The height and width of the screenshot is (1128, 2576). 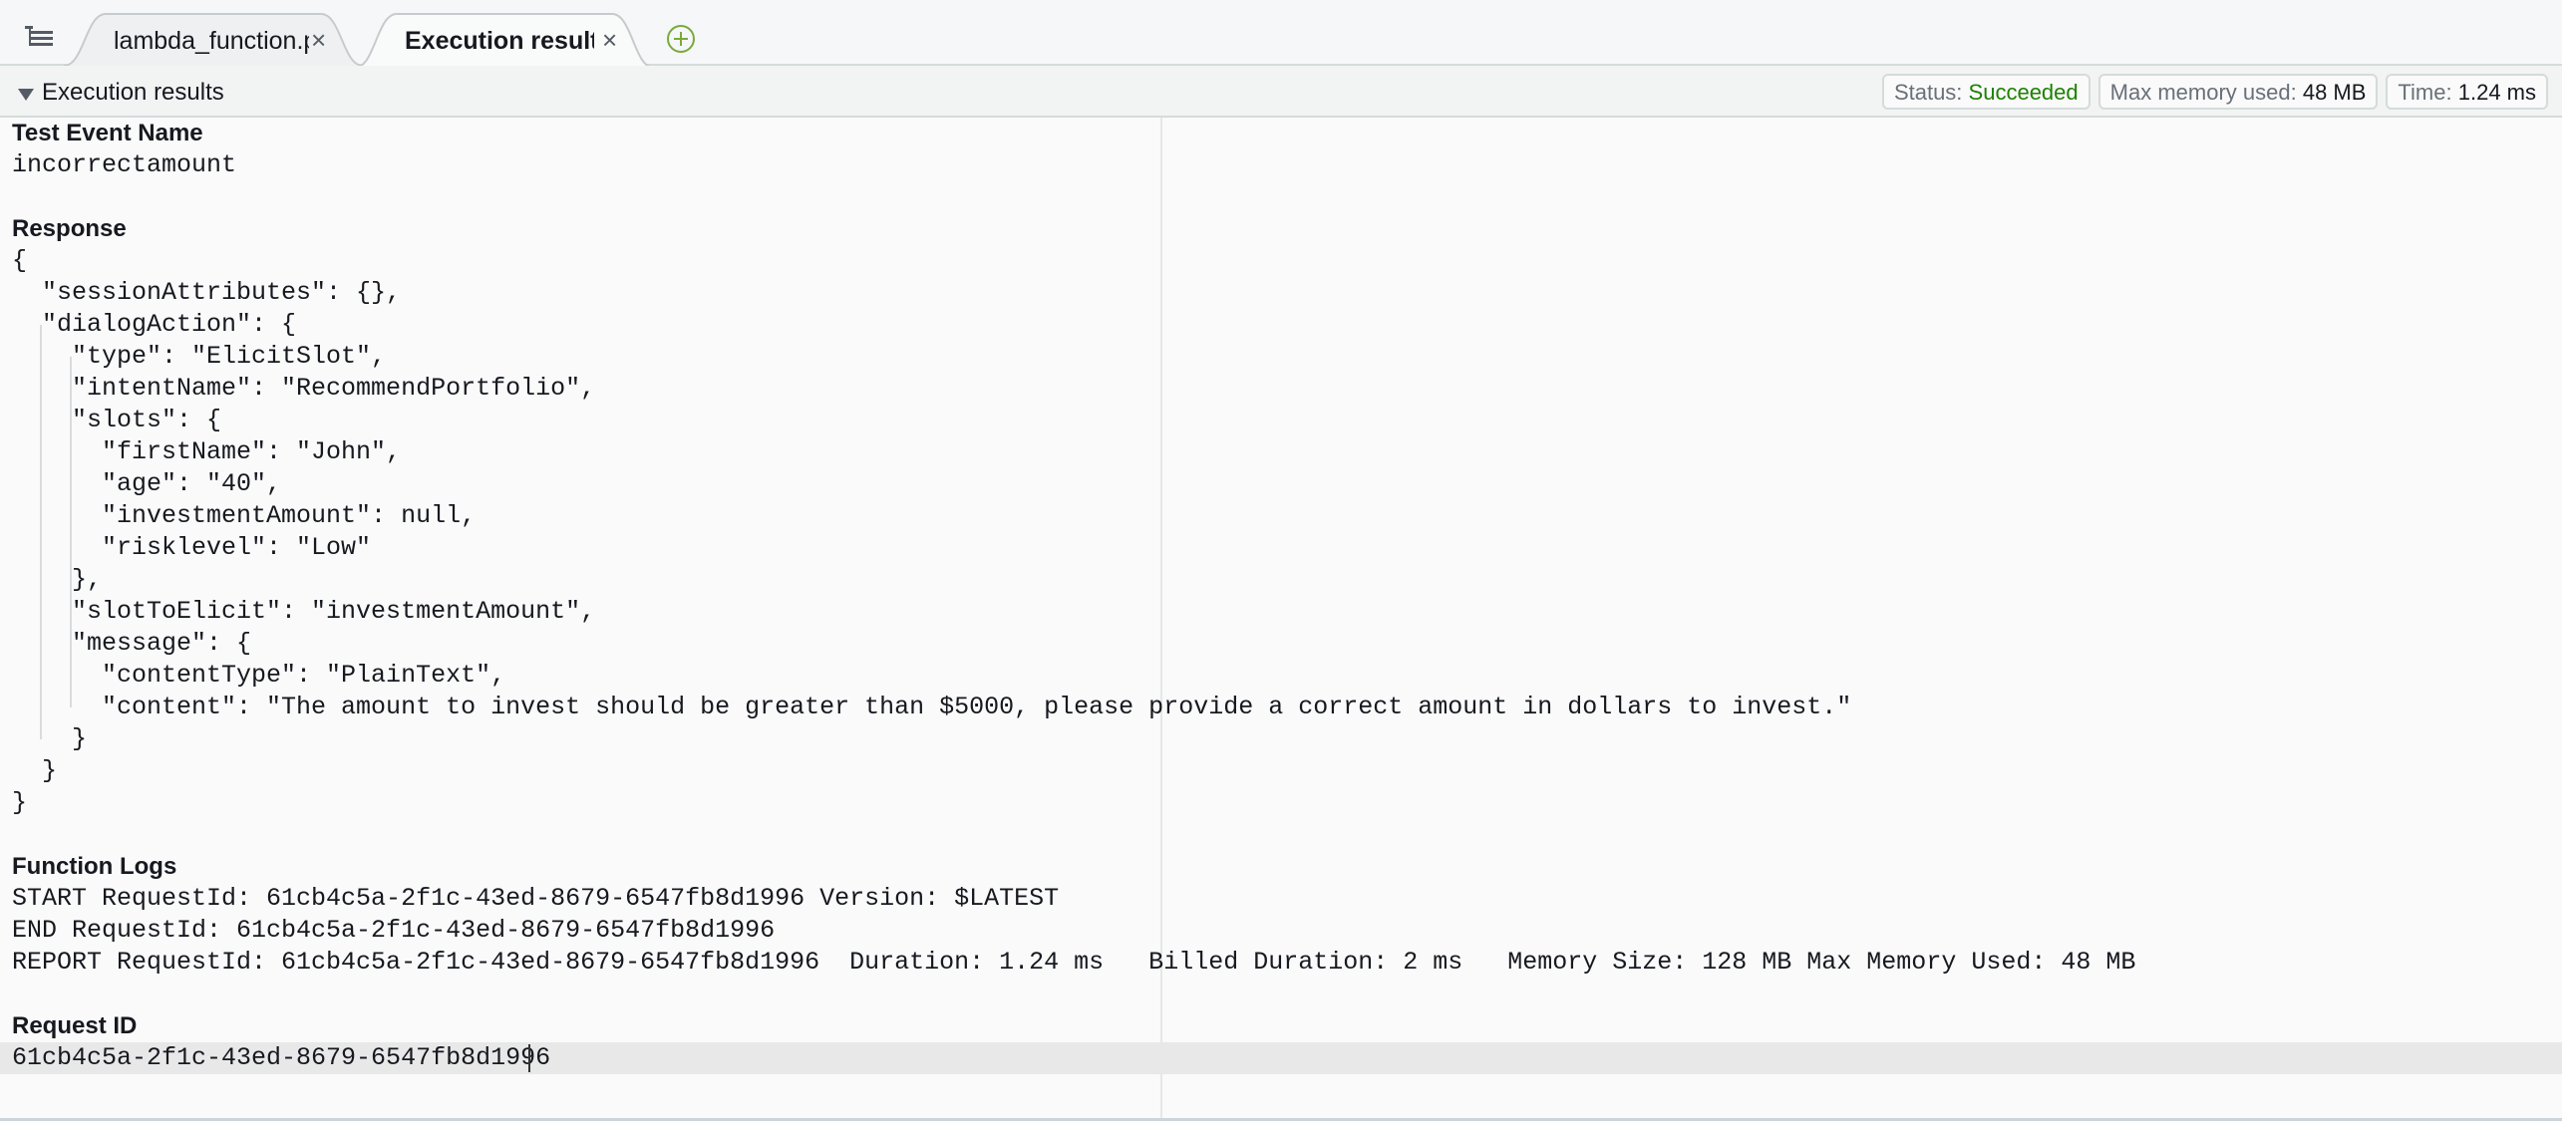 I want to click on text-cursor, so click(x=529, y=1058).